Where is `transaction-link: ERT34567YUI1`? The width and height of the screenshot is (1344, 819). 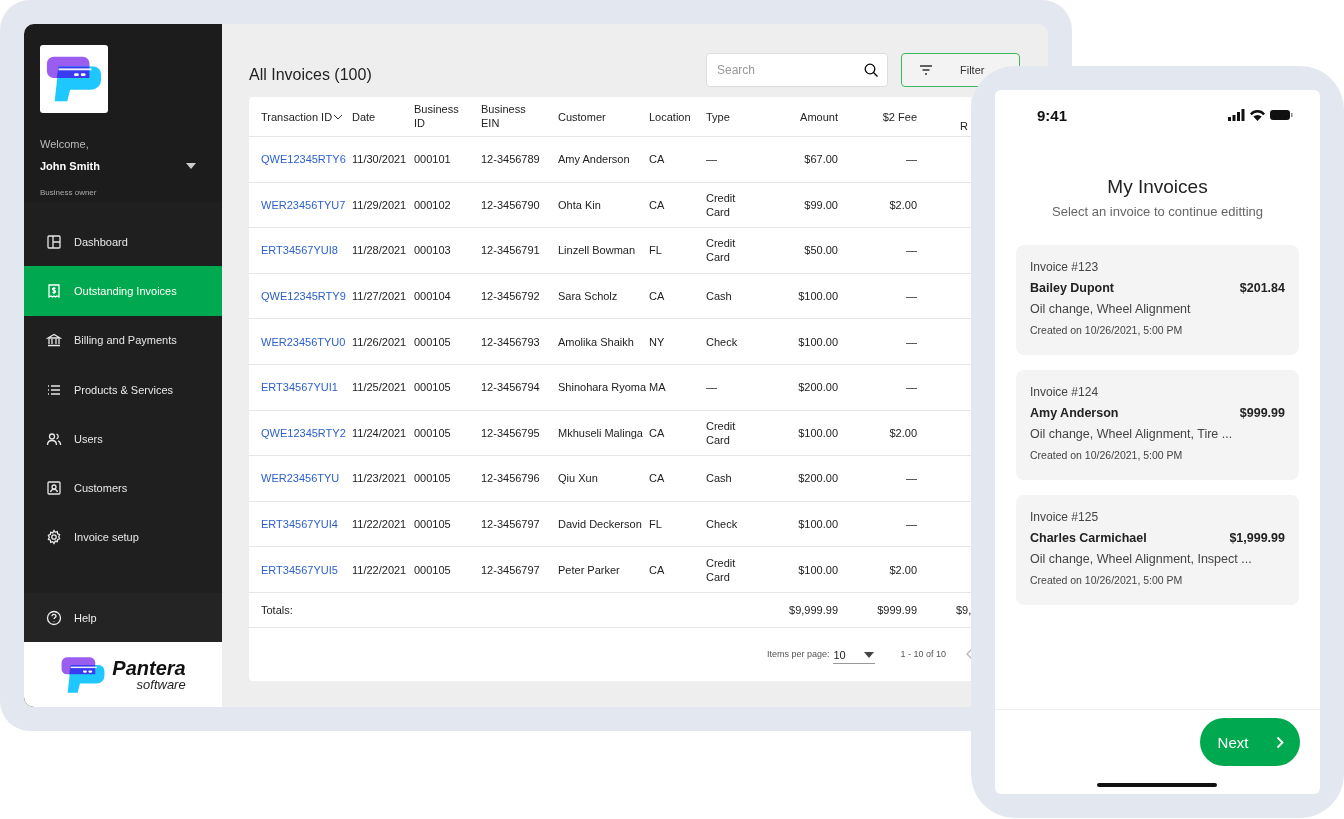 transaction-link: ERT34567YUI1 is located at coordinates (306, 387).